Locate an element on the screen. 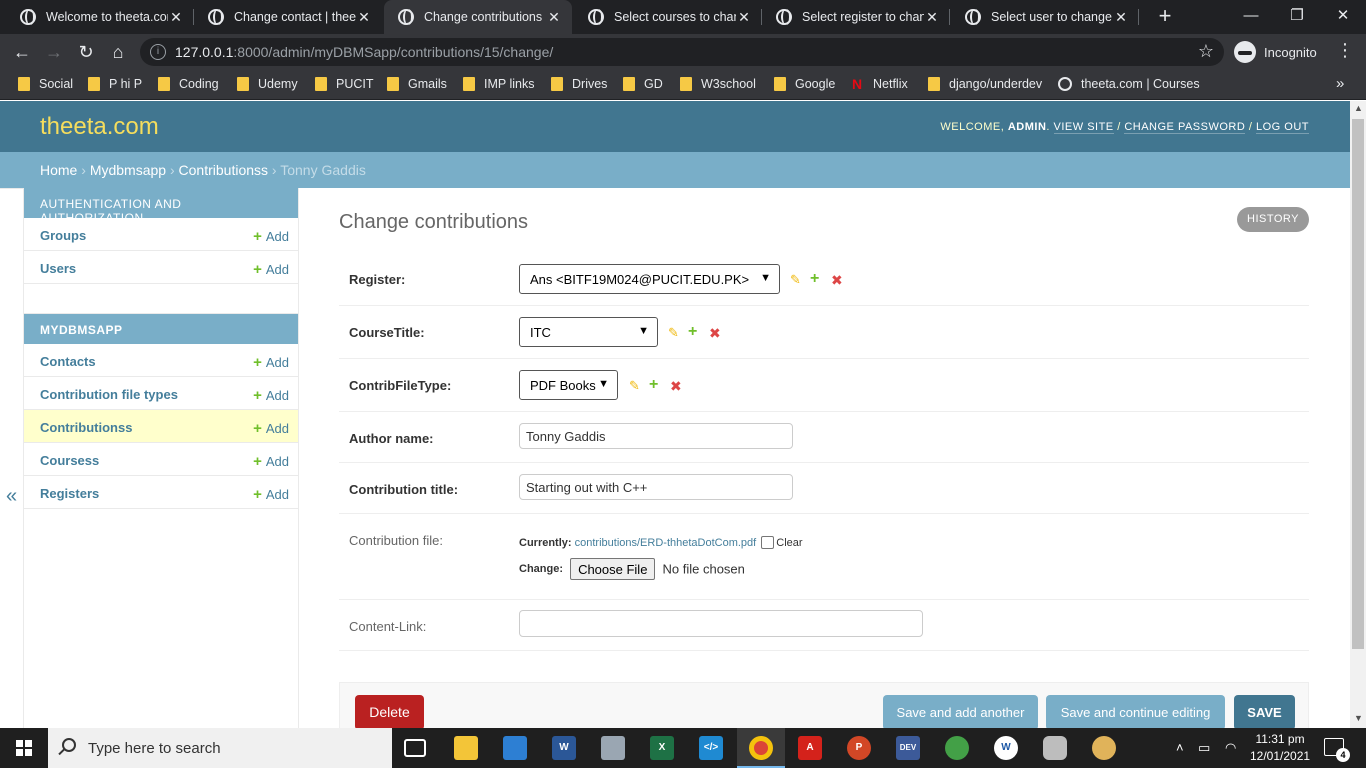 The image size is (1366, 768). file-explorer-icon is located at coordinates (466, 748).